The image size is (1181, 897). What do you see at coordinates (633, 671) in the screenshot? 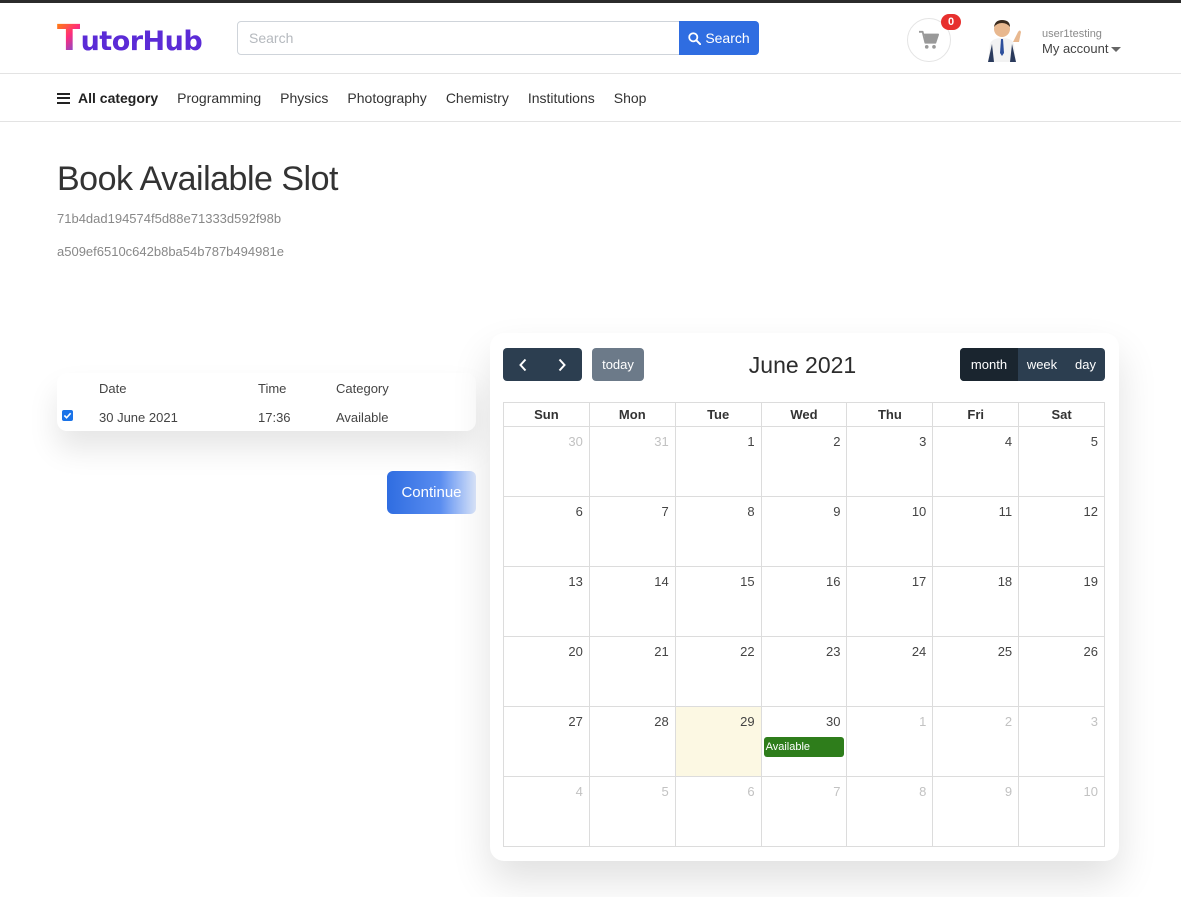
I see `day-cell: 21` at bounding box center [633, 671].